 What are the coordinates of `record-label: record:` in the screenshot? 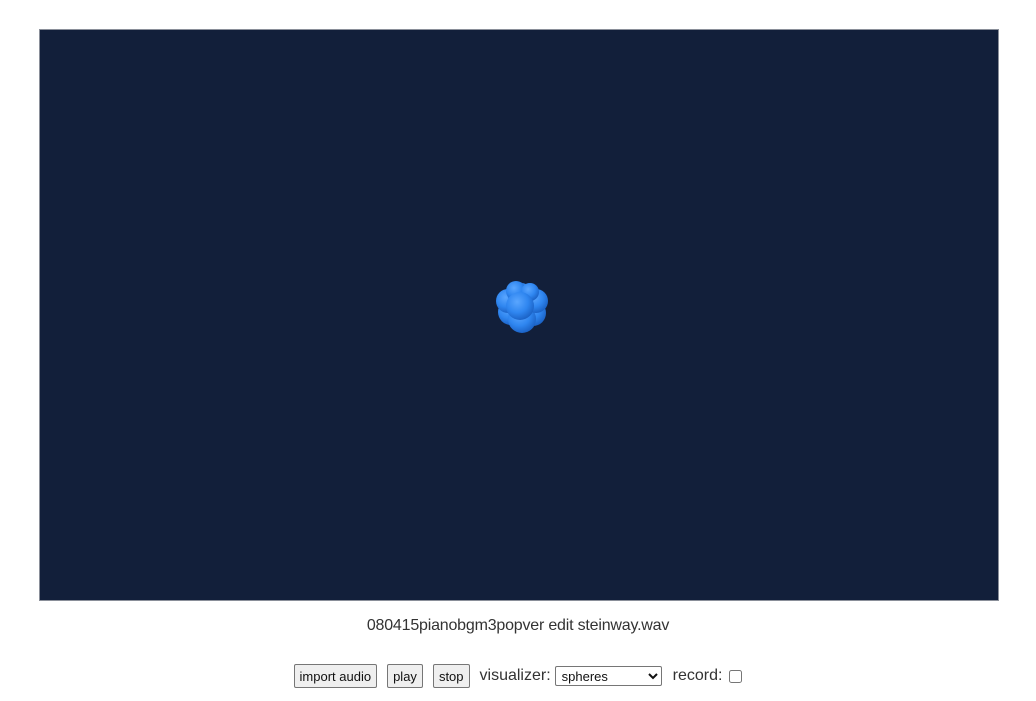 It's located at (697, 675).